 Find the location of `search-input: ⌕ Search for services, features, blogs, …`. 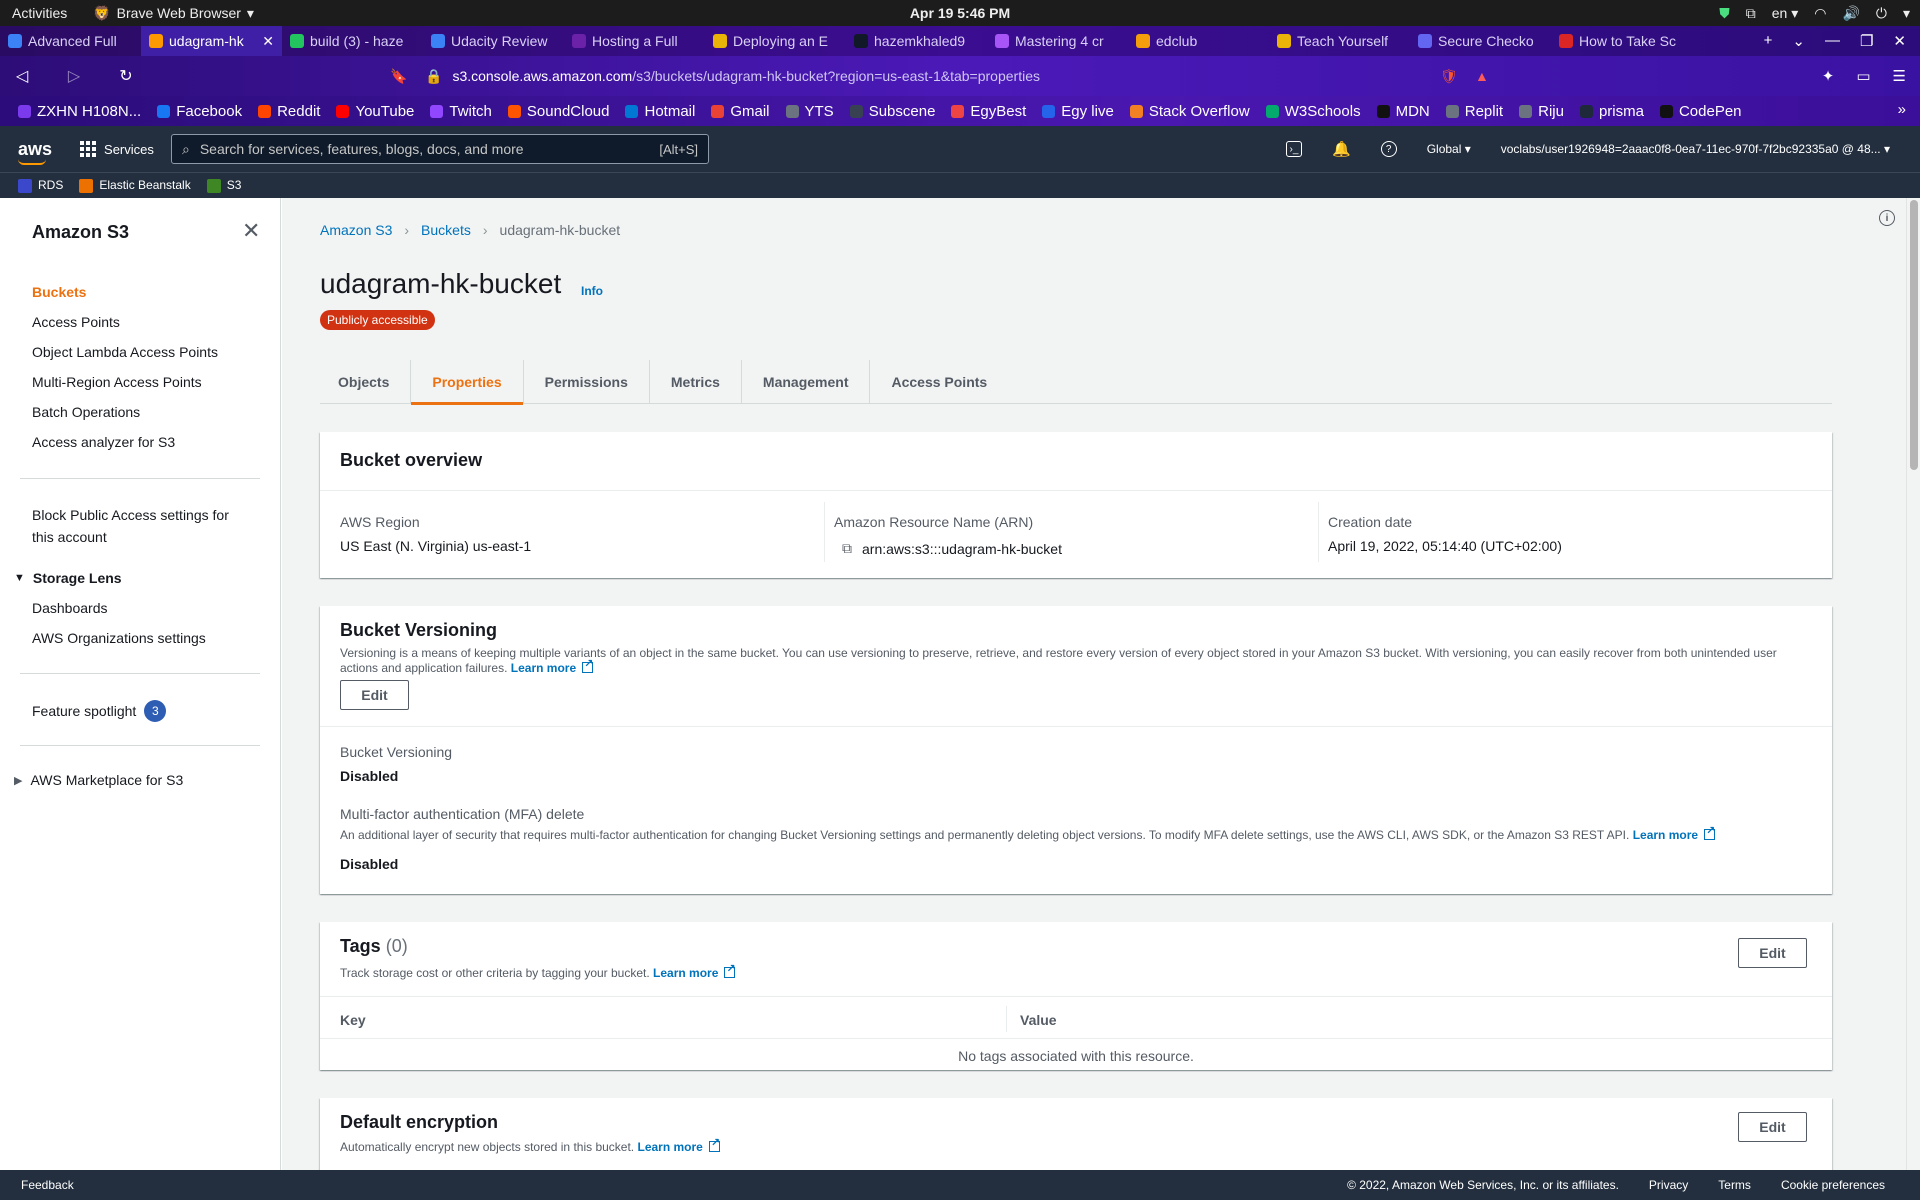

search-input: ⌕ Search for services, features, blogs, … is located at coordinates (440, 149).